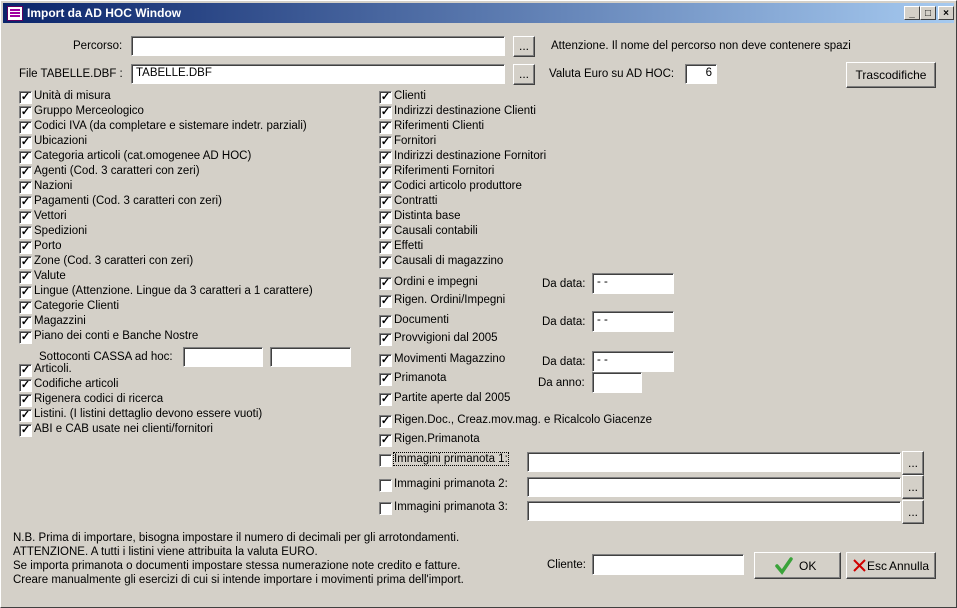 Image resolution: width=957 pixels, height=608 pixels. What do you see at coordinates (123, 429) in the screenshot?
I see `checkbox-label: ABI e CAB usate nei clienti/fornitori` at bounding box center [123, 429].